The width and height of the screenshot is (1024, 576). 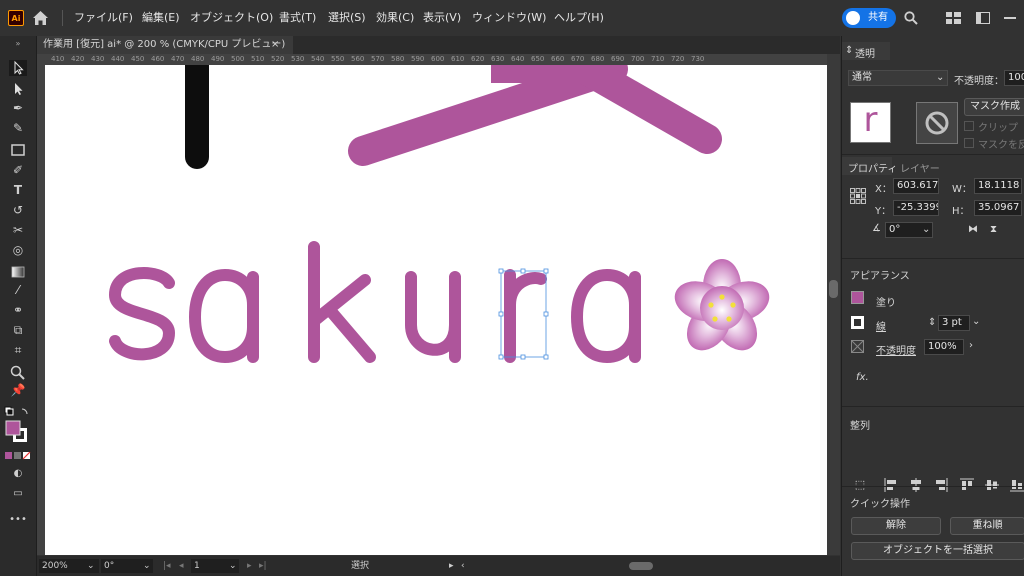 I want to click on align-center-h-icon, so click(x=916, y=485).